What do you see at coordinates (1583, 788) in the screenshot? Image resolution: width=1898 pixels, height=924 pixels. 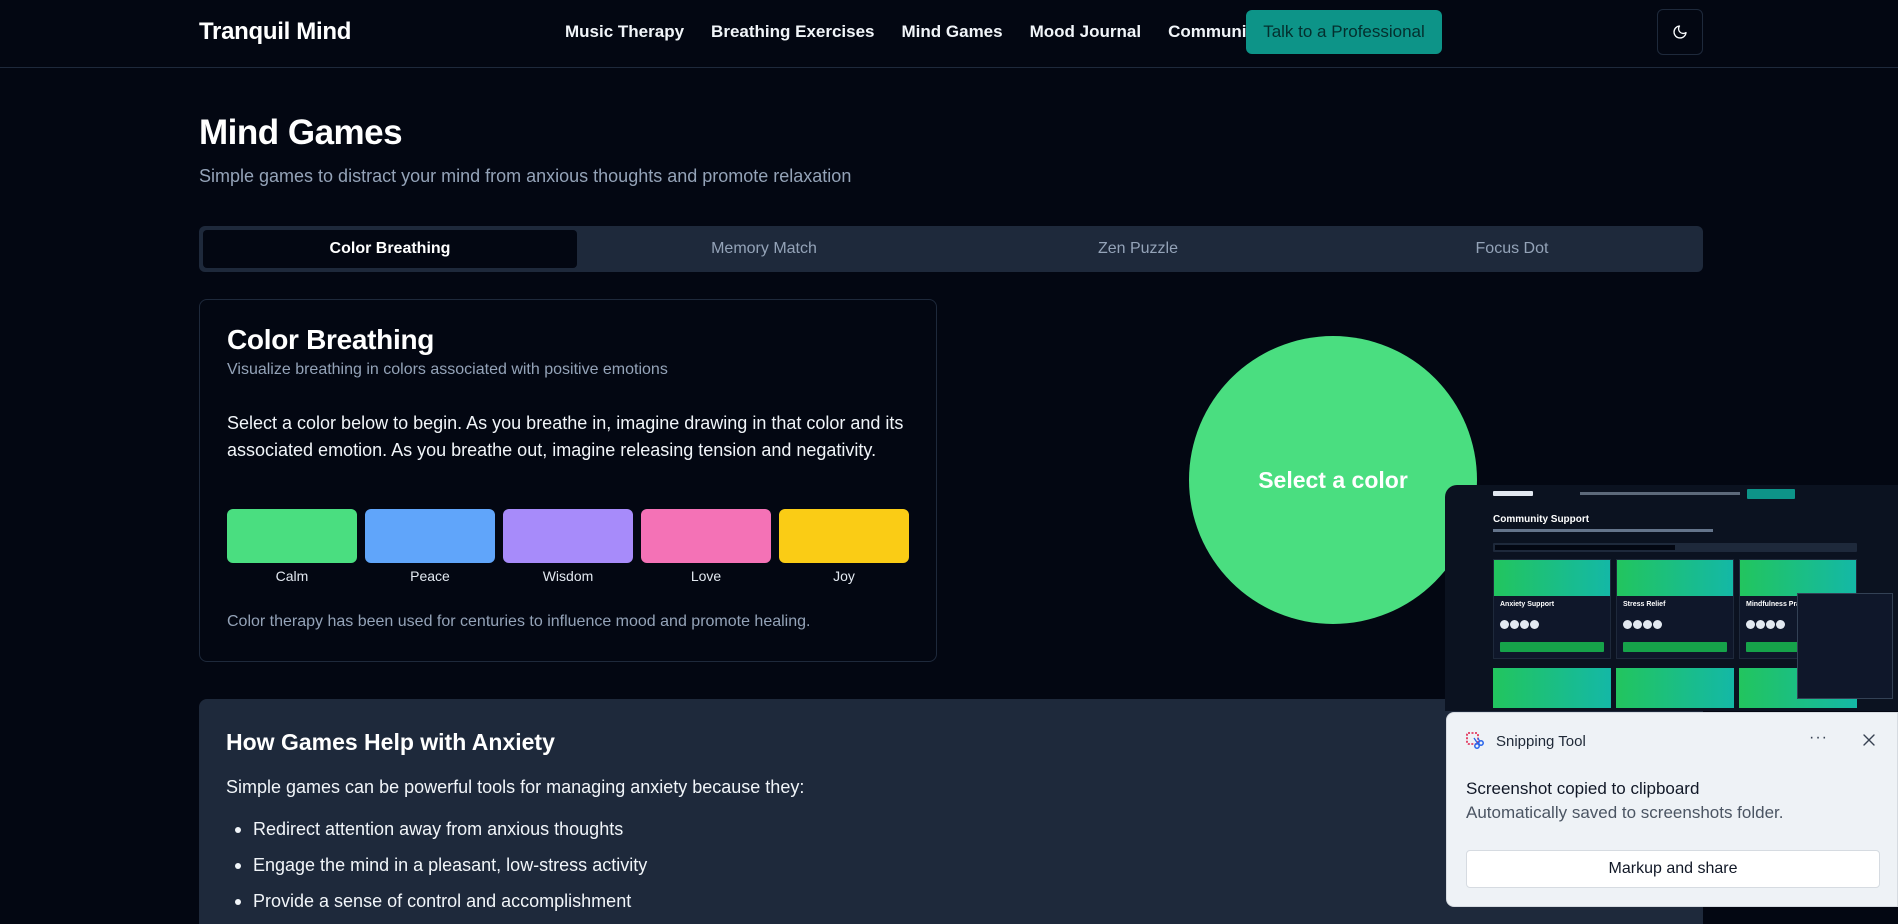 I see `notification-title: Screenshot copied to clipboard` at bounding box center [1583, 788].